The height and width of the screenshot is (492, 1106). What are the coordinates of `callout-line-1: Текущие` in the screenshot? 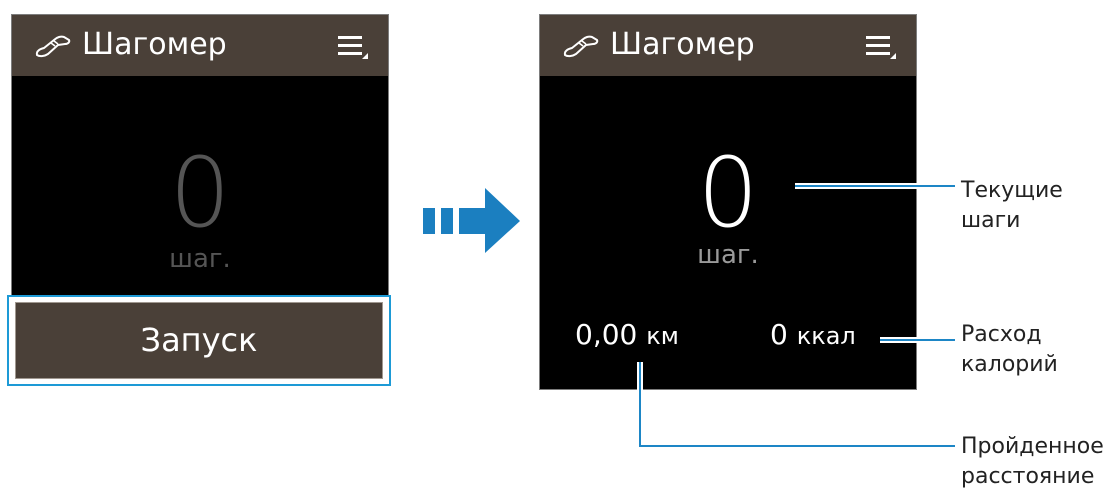 It's located at (1012, 190).